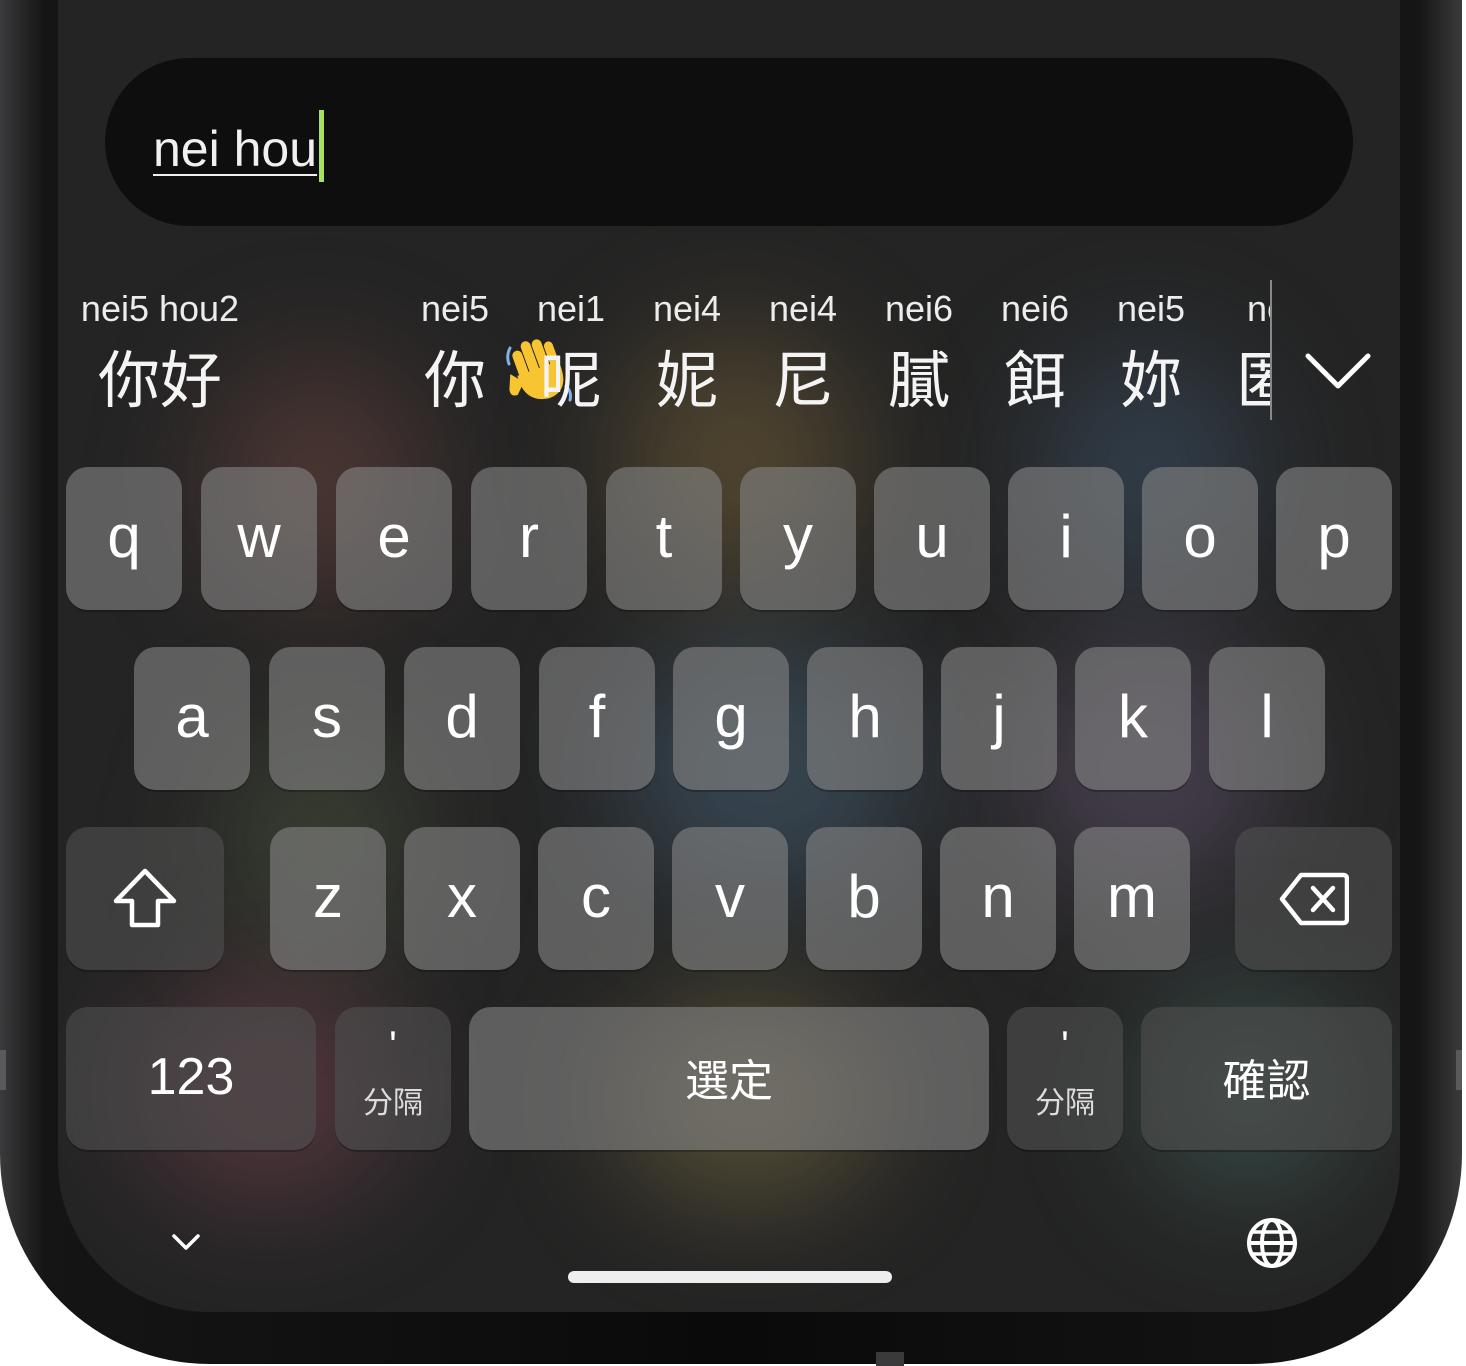 The height and width of the screenshot is (1366, 1466). What do you see at coordinates (865, 718) in the screenshot?
I see `key-h: h` at bounding box center [865, 718].